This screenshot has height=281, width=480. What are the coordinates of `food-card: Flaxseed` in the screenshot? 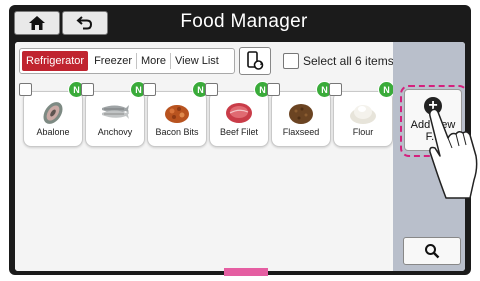 It's located at (301, 119).